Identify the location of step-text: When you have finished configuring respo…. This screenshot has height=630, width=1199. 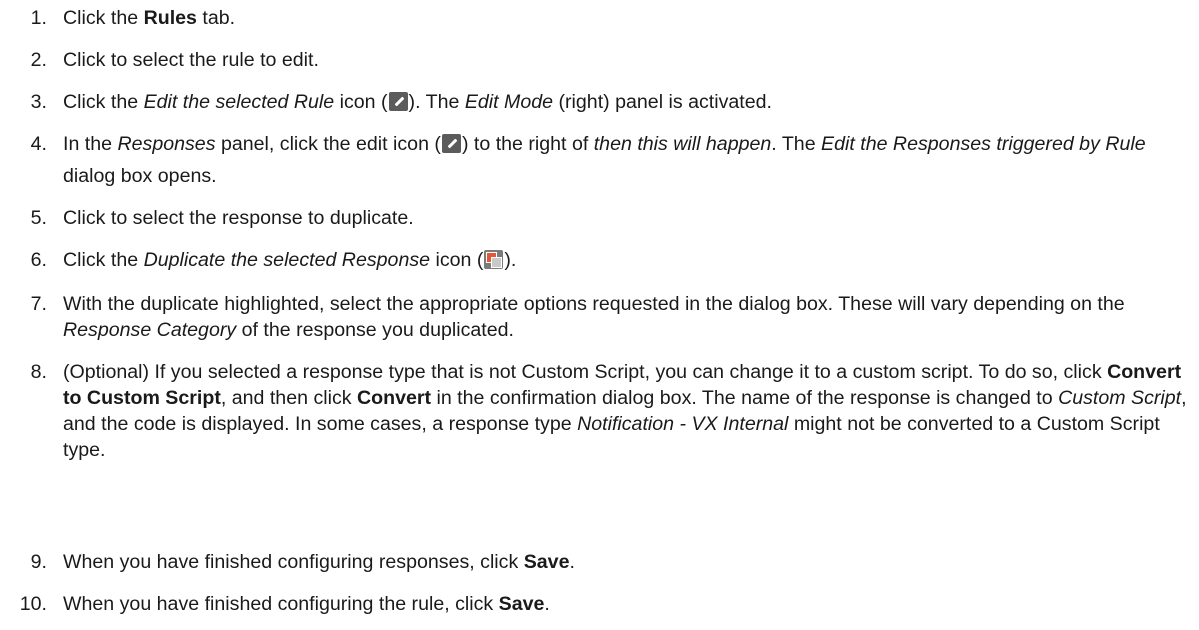
(319, 562).